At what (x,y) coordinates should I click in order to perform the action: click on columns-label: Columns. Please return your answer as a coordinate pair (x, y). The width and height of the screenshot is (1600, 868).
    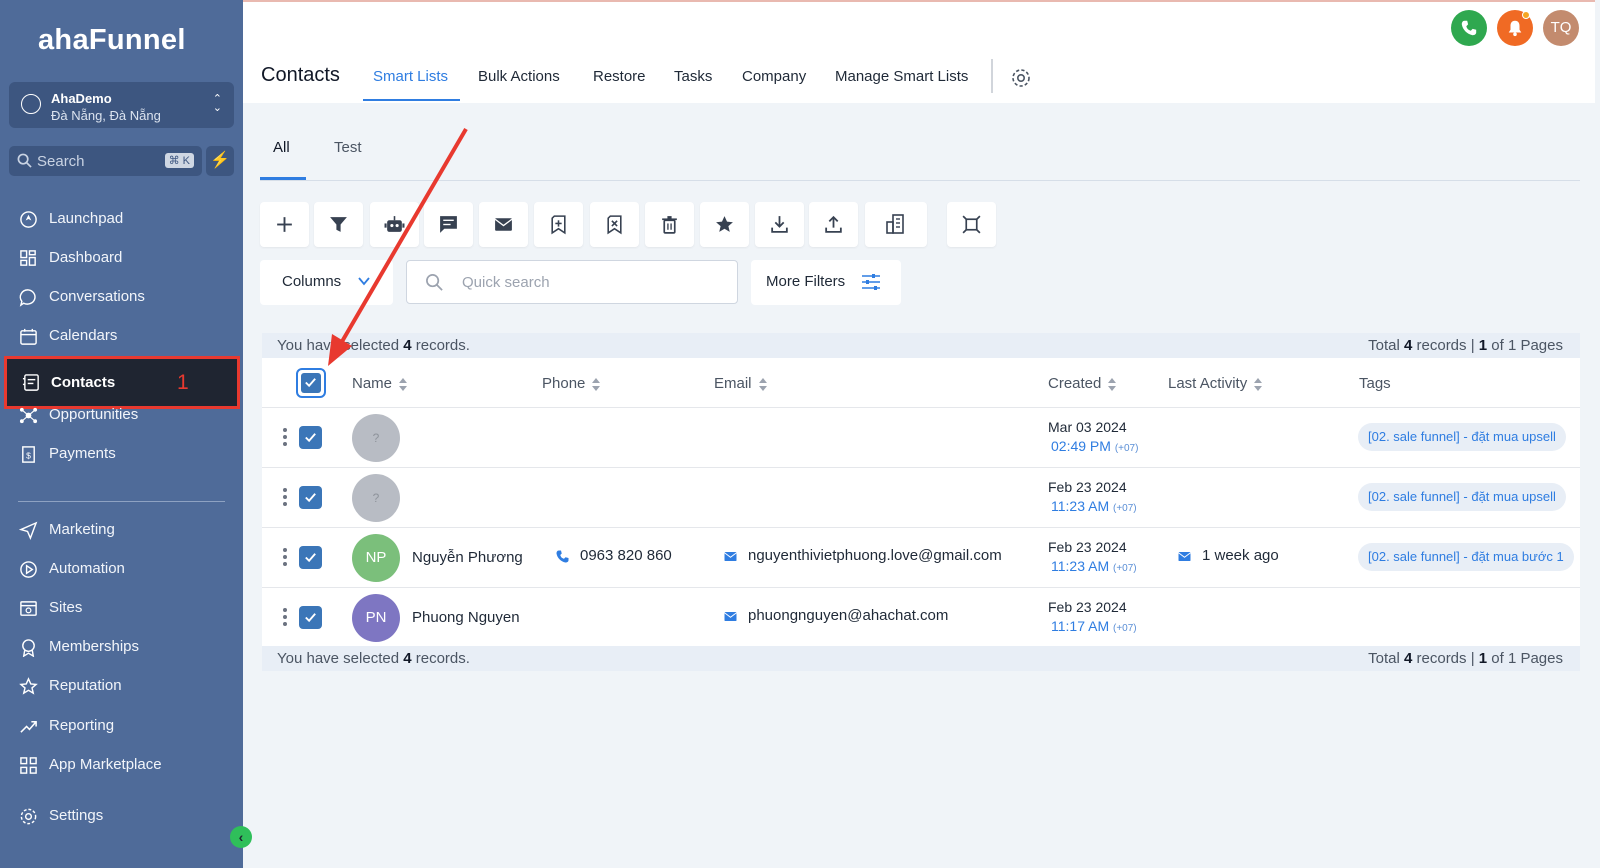
    Looking at the image, I should click on (312, 281).